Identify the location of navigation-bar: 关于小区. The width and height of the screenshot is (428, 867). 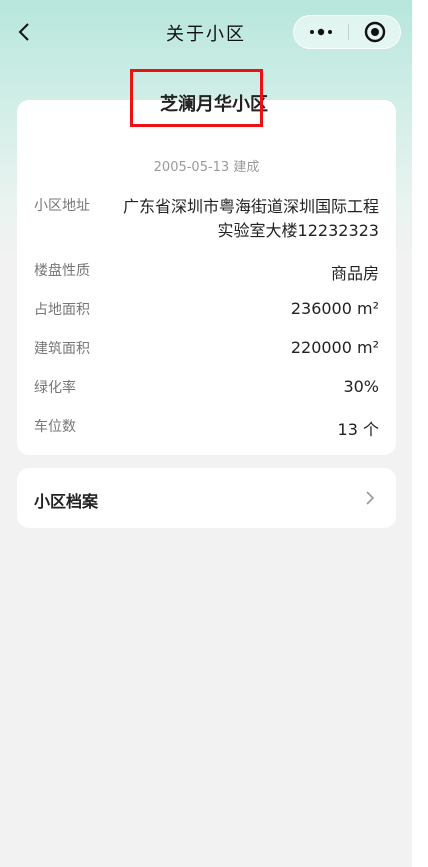
(206, 32).